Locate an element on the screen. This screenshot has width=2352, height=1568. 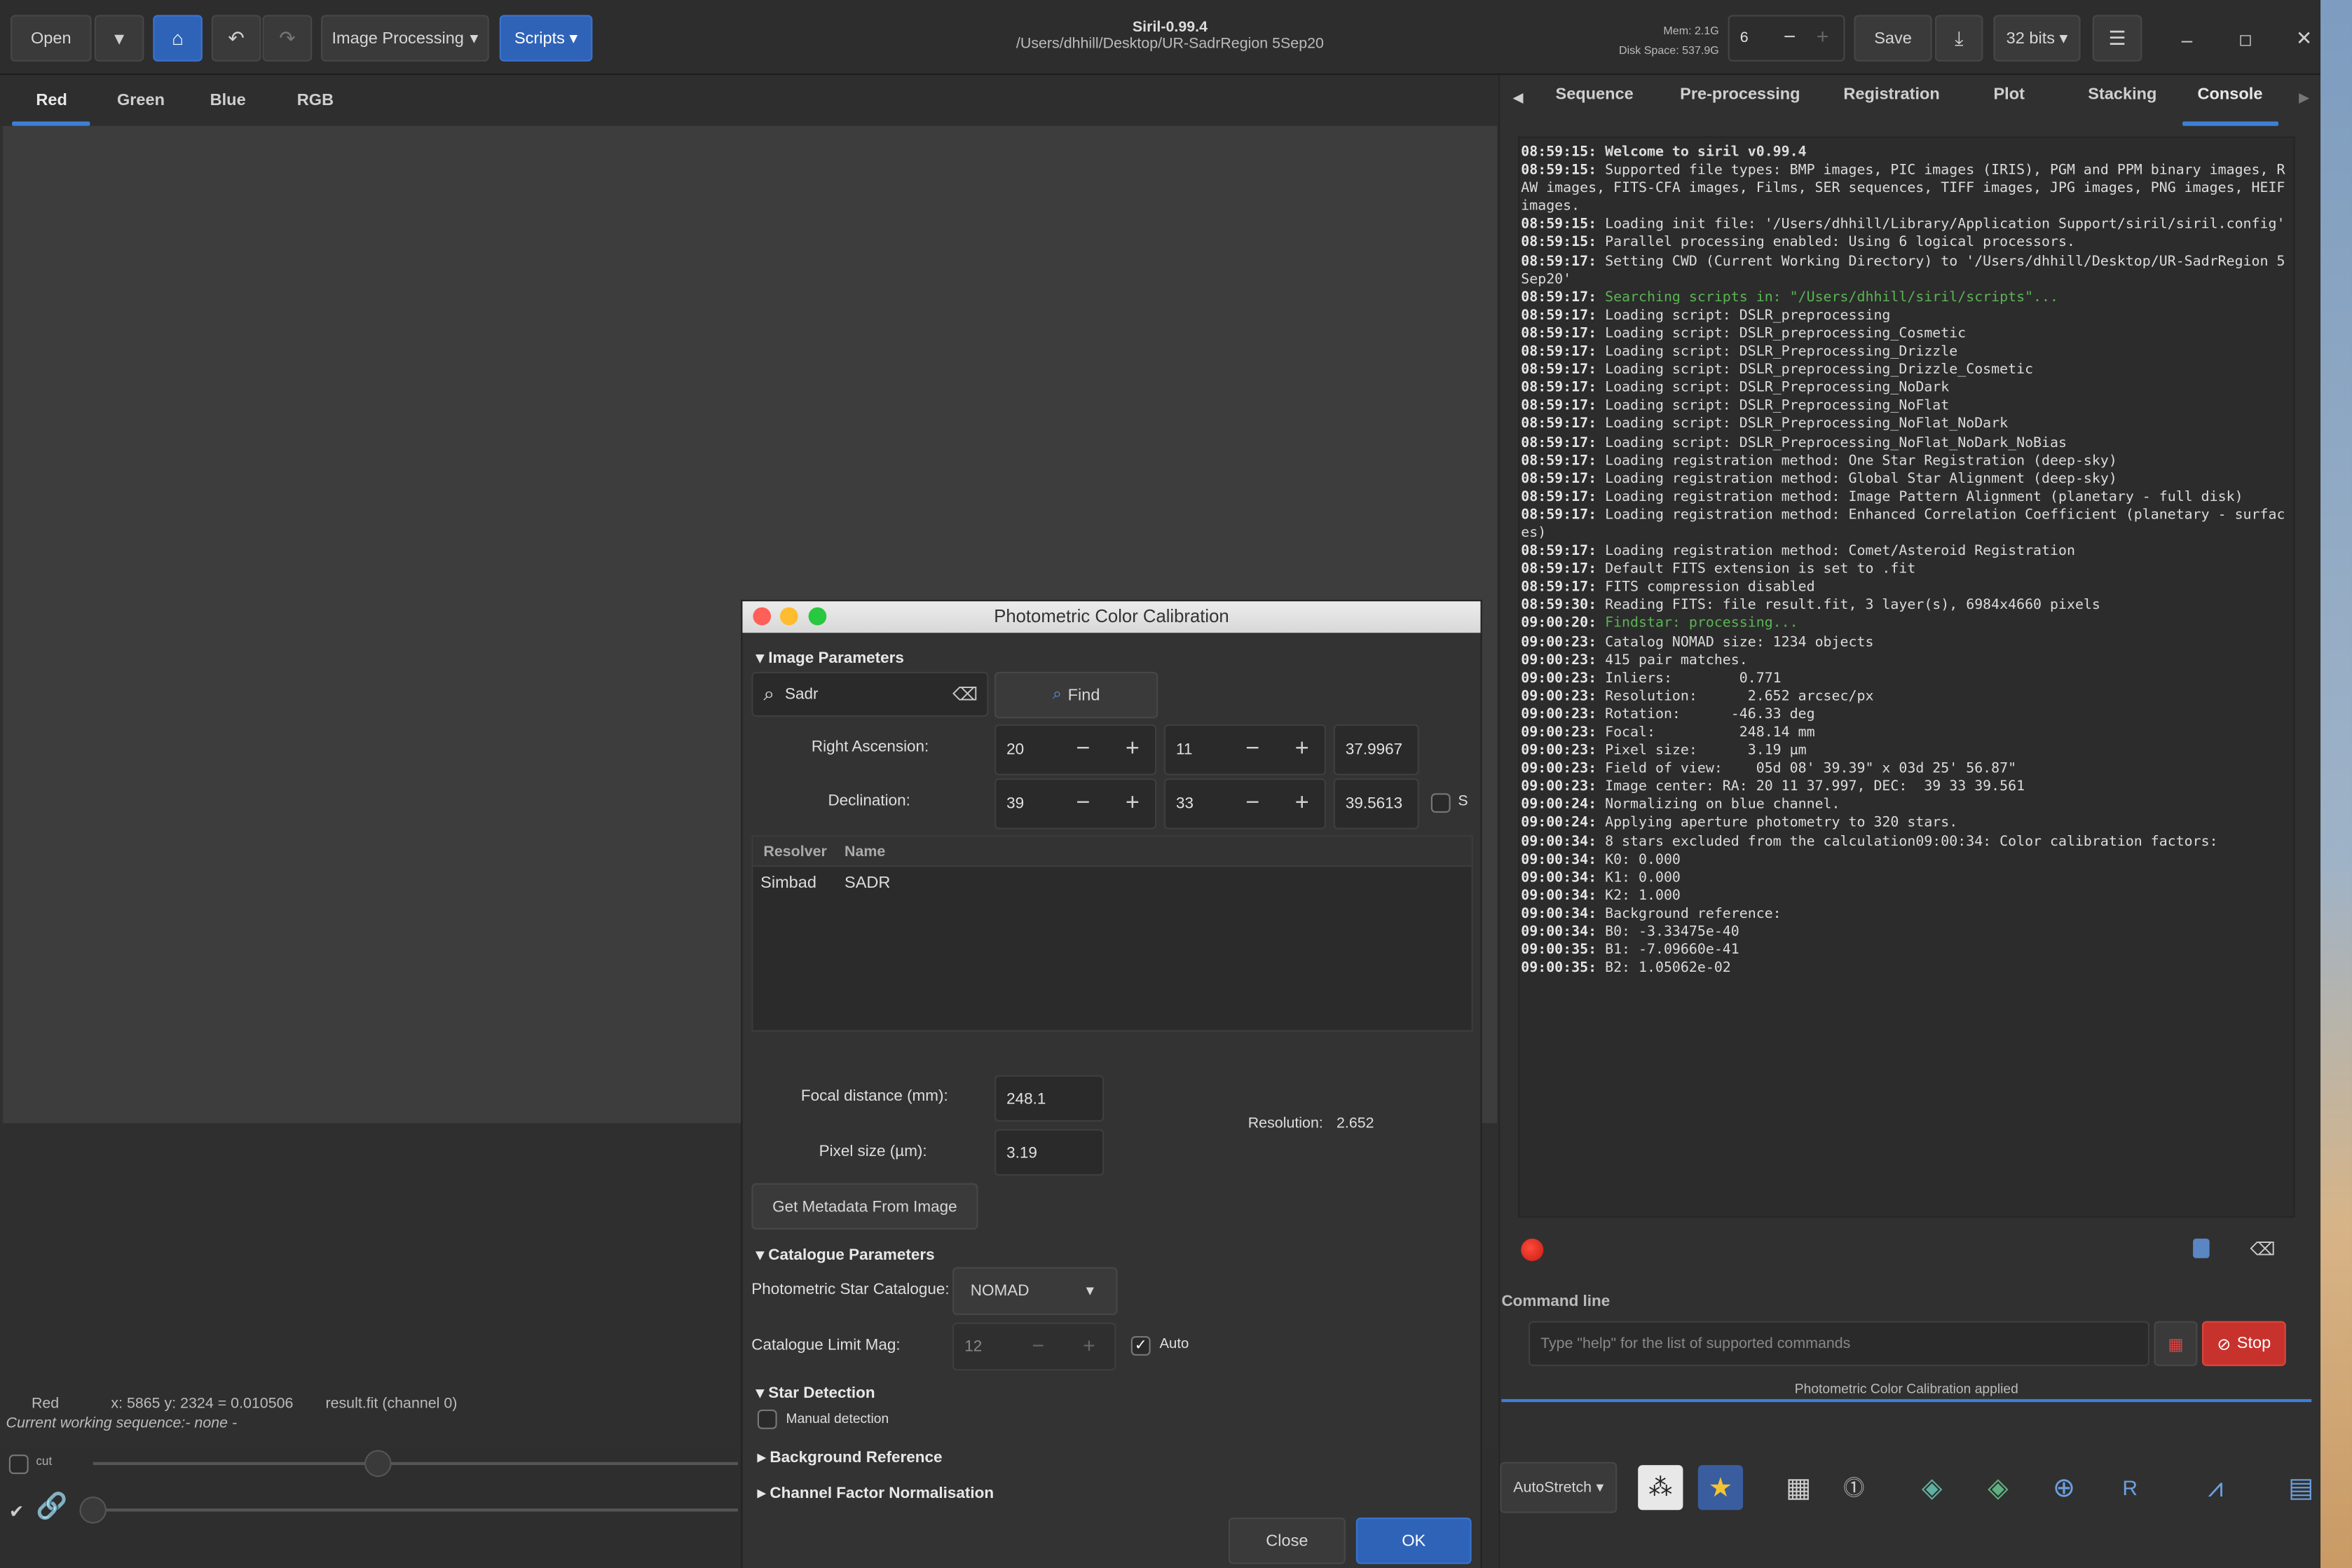
ra-minutes-spinner: 11 − + is located at coordinates (1245, 750).